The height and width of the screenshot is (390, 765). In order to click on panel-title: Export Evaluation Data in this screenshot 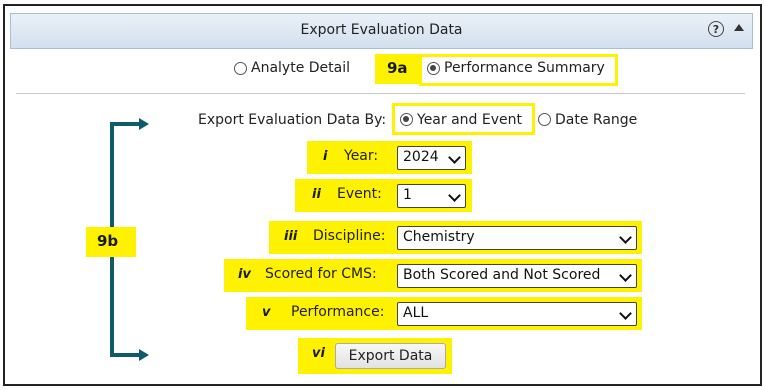, I will do `click(381, 30)`.